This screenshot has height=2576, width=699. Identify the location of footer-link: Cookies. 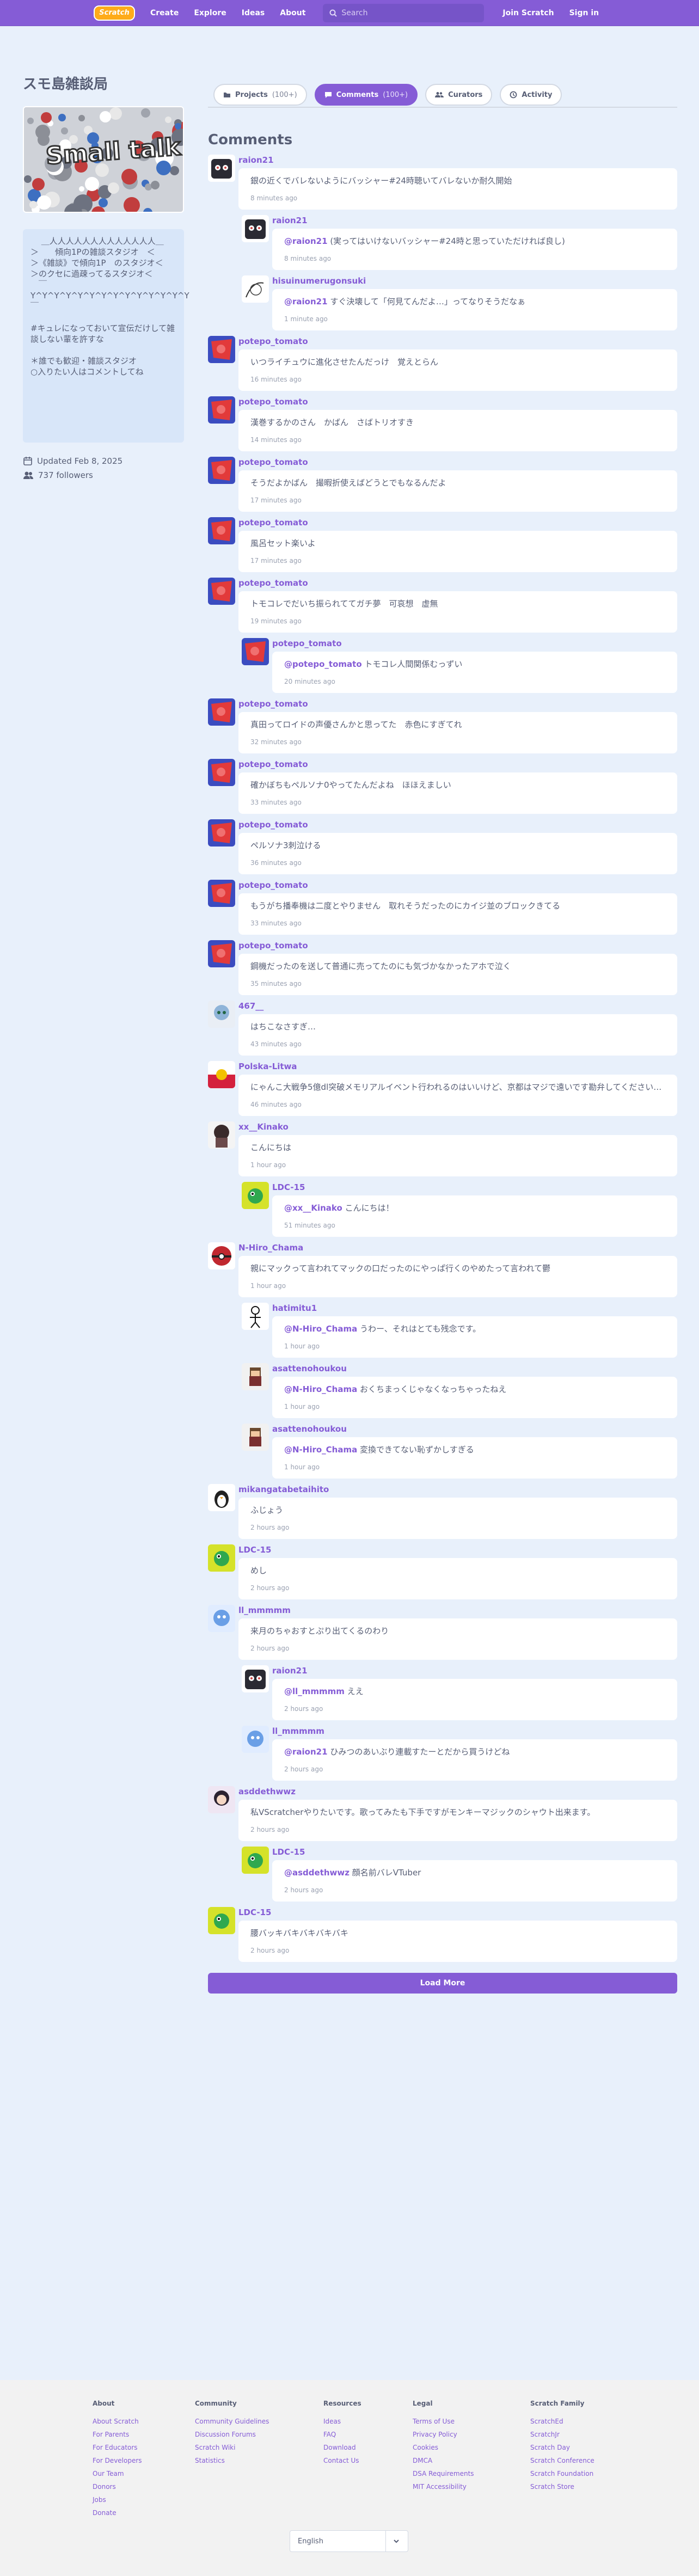
(471, 2447).